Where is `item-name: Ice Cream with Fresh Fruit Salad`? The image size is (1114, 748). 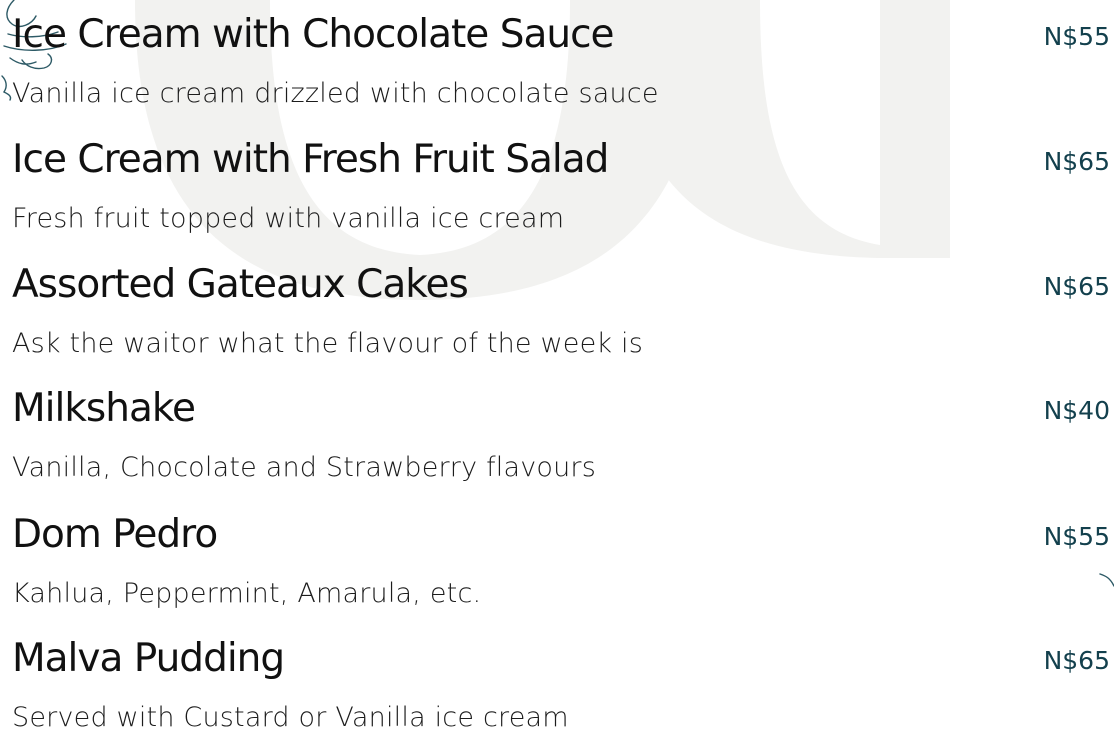 item-name: Ice Cream with Fresh Fruit Salad is located at coordinates (310, 159).